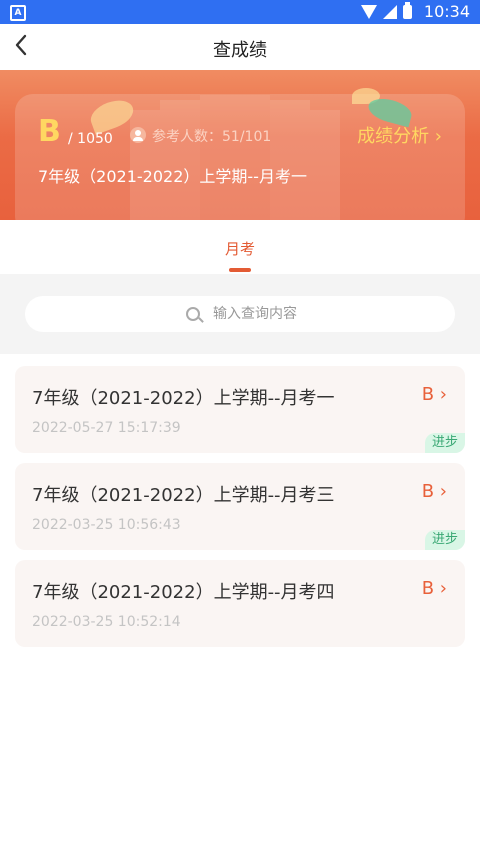 Image resolution: width=480 pixels, height=853 pixels. I want to click on exam-name: 7年级（2021-2022）上学期--月考四, so click(183, 592).